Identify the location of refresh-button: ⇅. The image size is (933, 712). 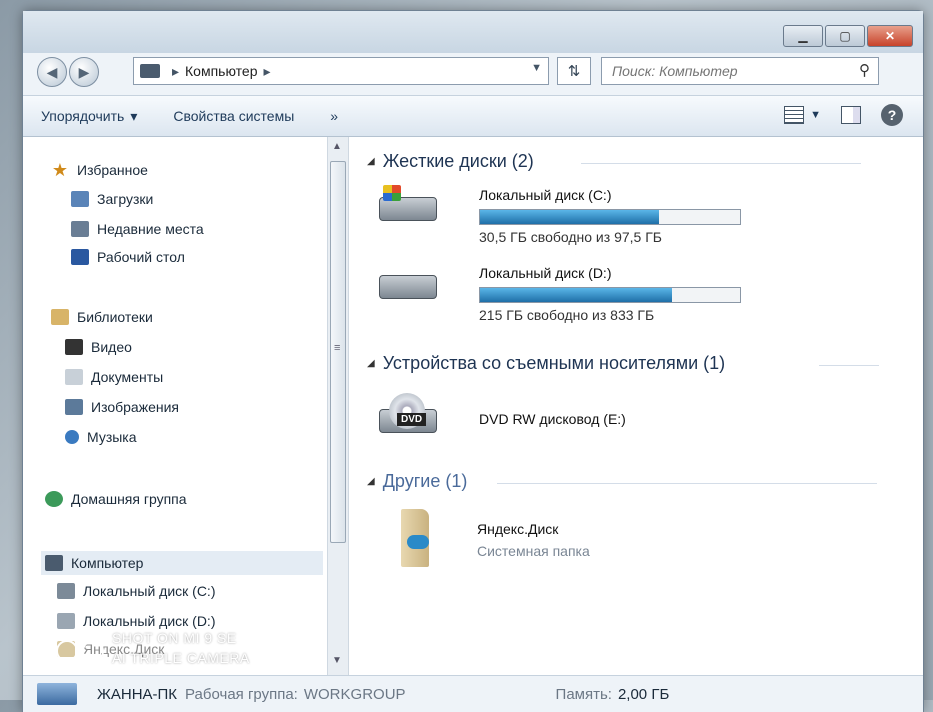
(574, 71).